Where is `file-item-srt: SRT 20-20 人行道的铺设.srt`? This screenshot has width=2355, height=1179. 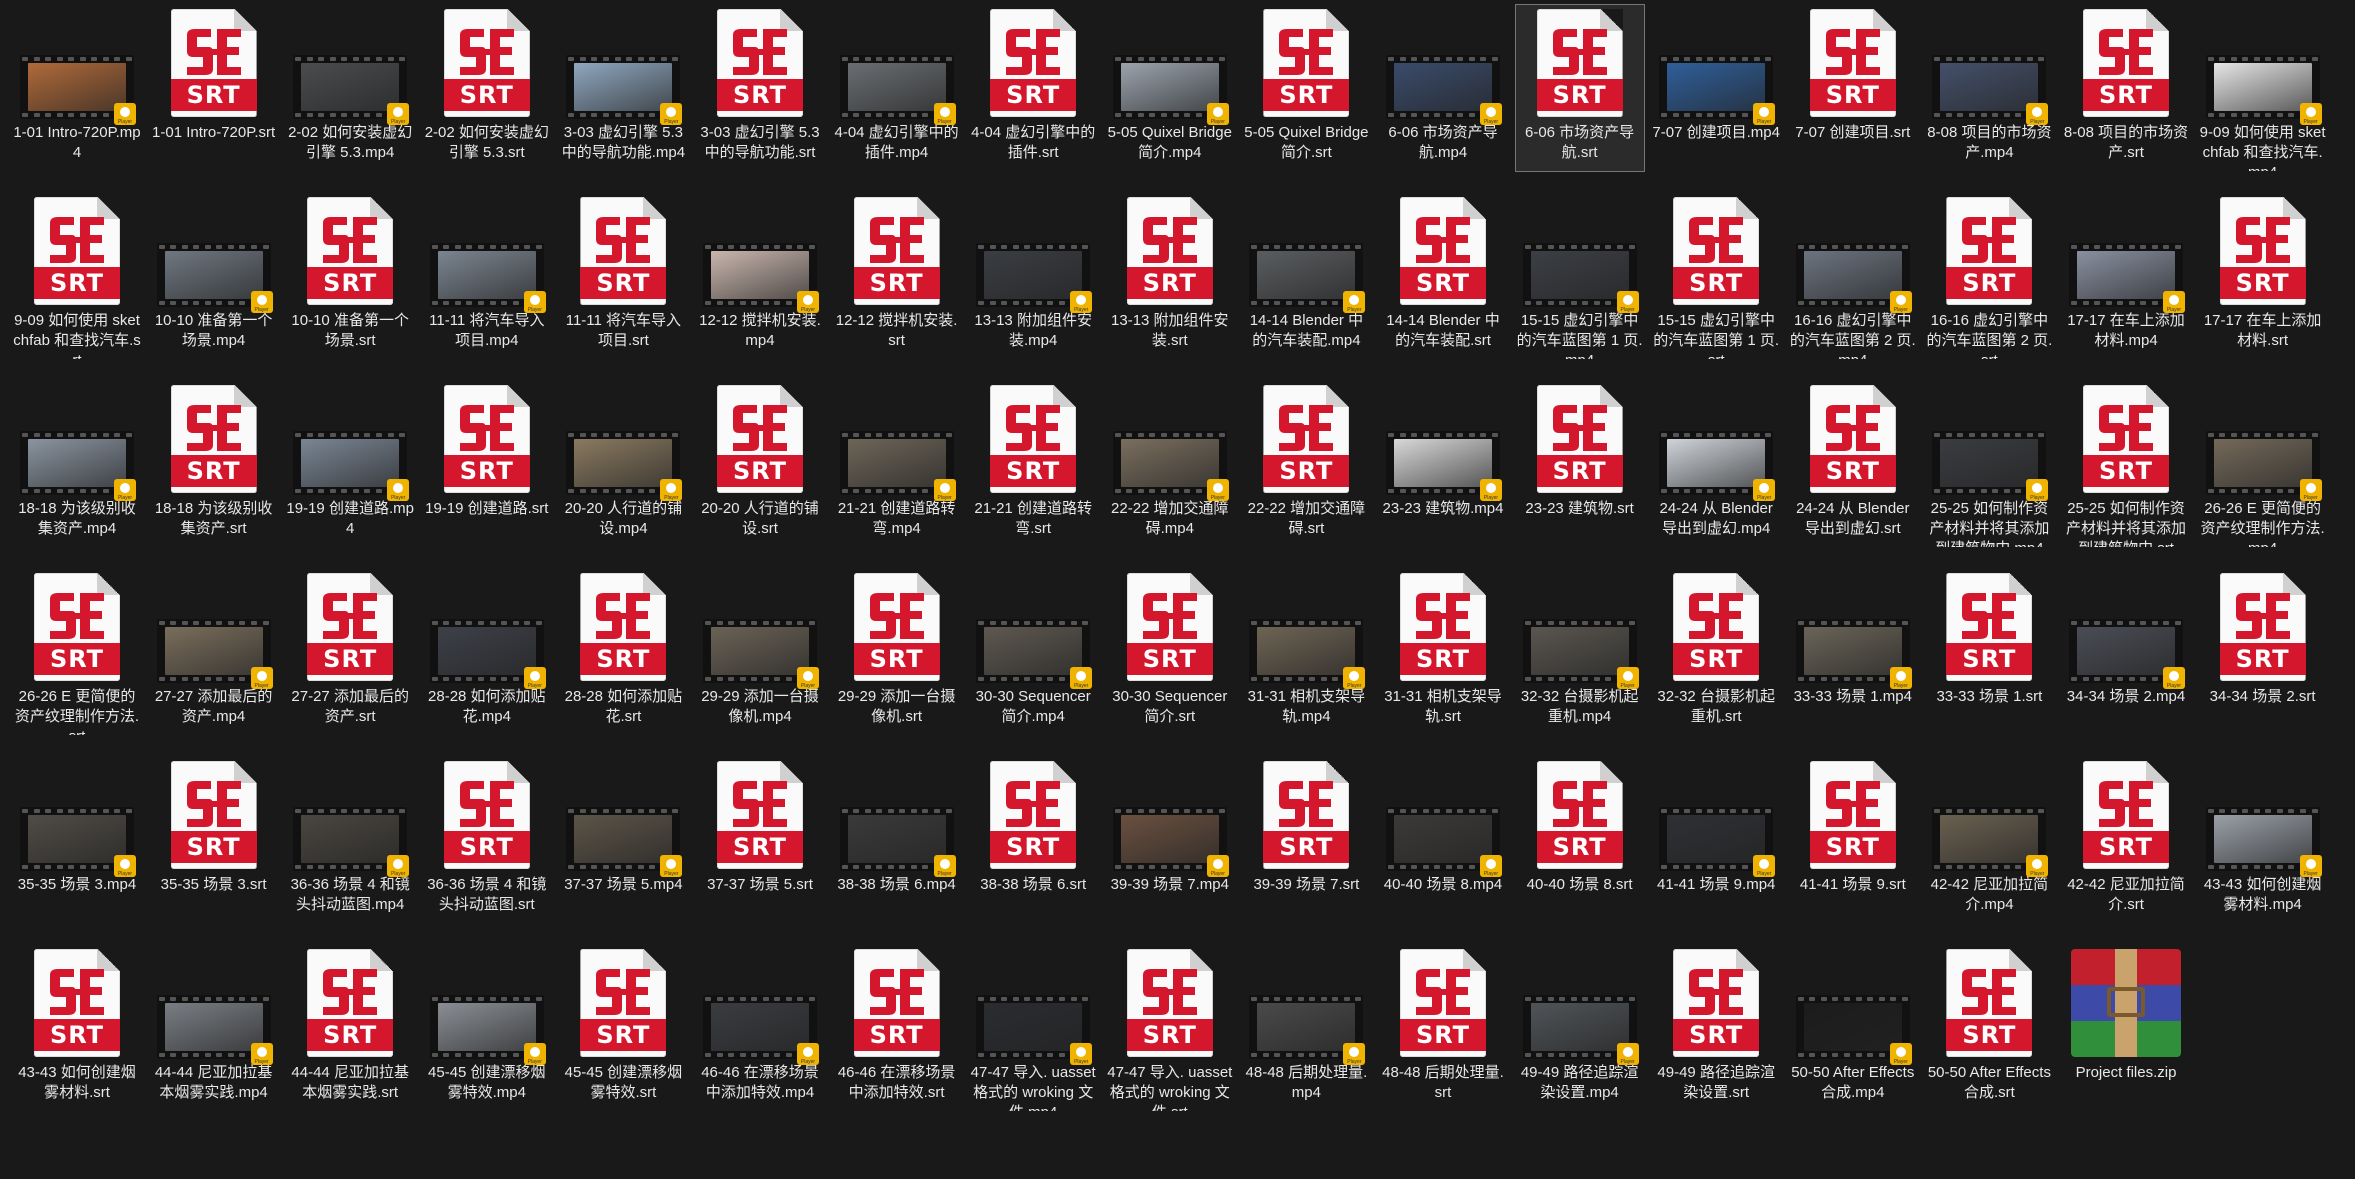
file-item-srt: SRT 20-20 人行道的铺设.srt is located at coordinates (760, 464).